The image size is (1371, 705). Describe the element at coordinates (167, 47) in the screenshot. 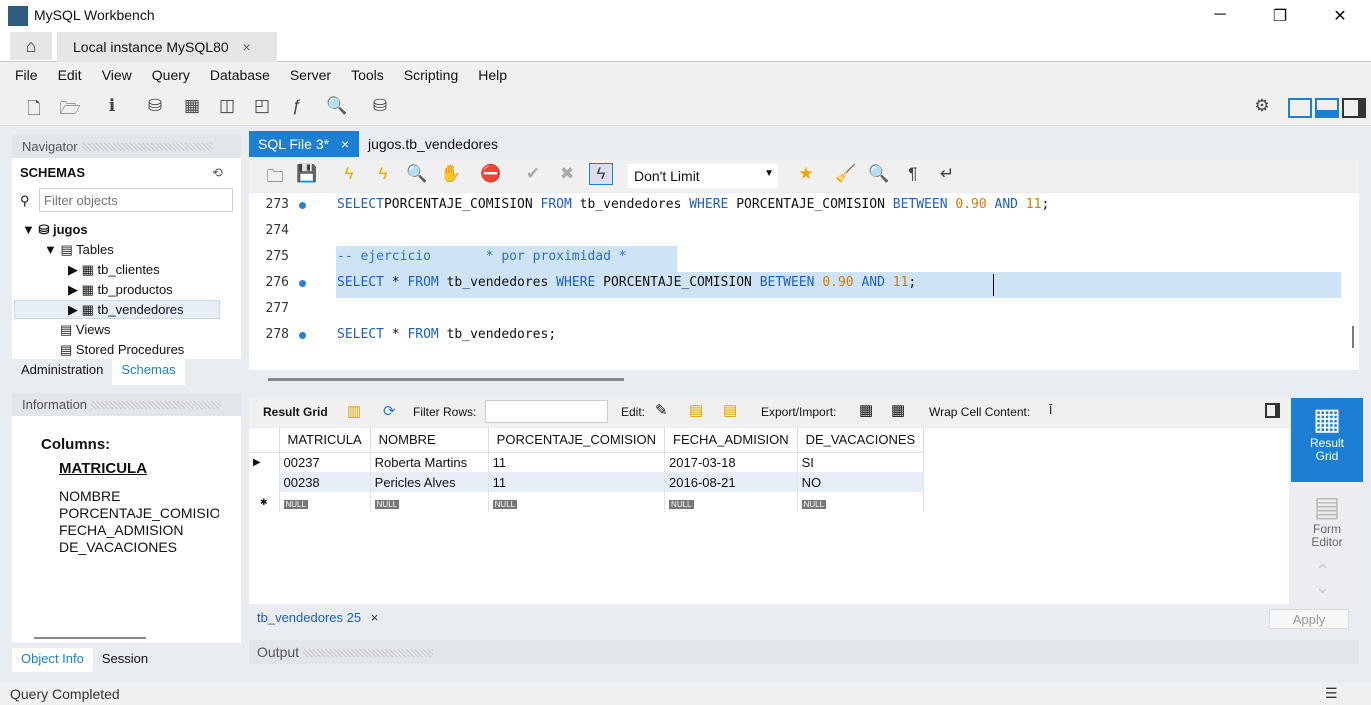

I see `tab-local-instance: Local instance MySQL80 ×` at that location.